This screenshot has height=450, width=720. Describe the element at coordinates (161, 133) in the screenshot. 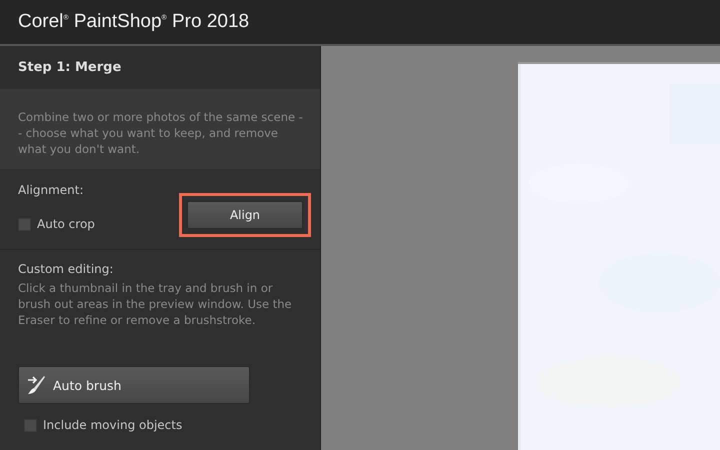

I see `description-text: Combine two or more photos of the same scene -- choose what you want to keep, and remove what you don't want.` at that location.